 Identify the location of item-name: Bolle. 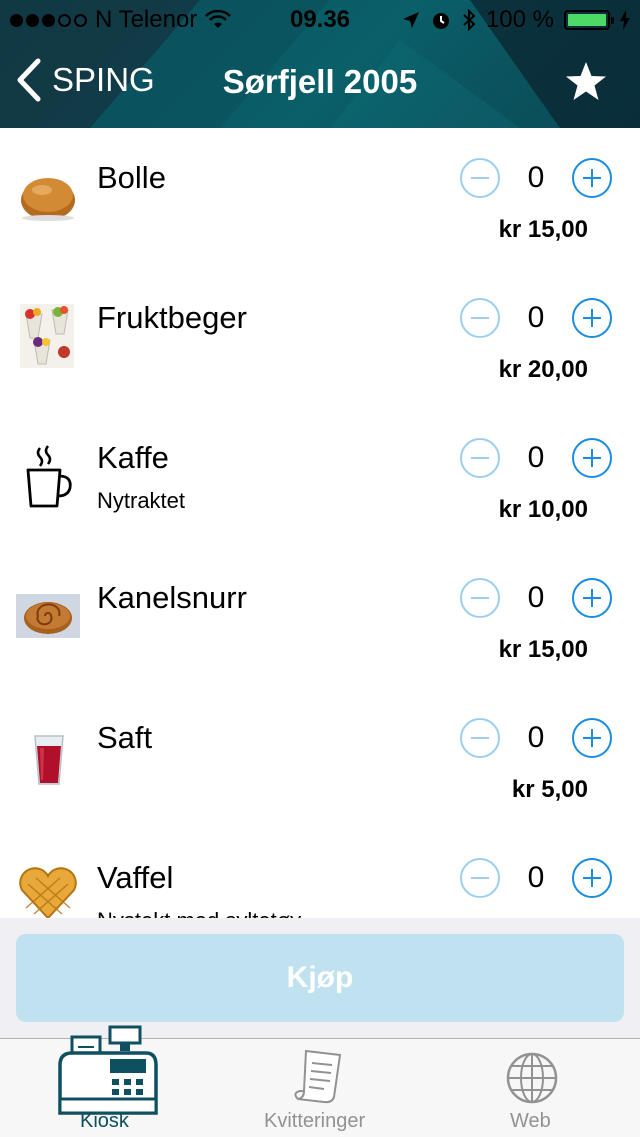
(131, 177).